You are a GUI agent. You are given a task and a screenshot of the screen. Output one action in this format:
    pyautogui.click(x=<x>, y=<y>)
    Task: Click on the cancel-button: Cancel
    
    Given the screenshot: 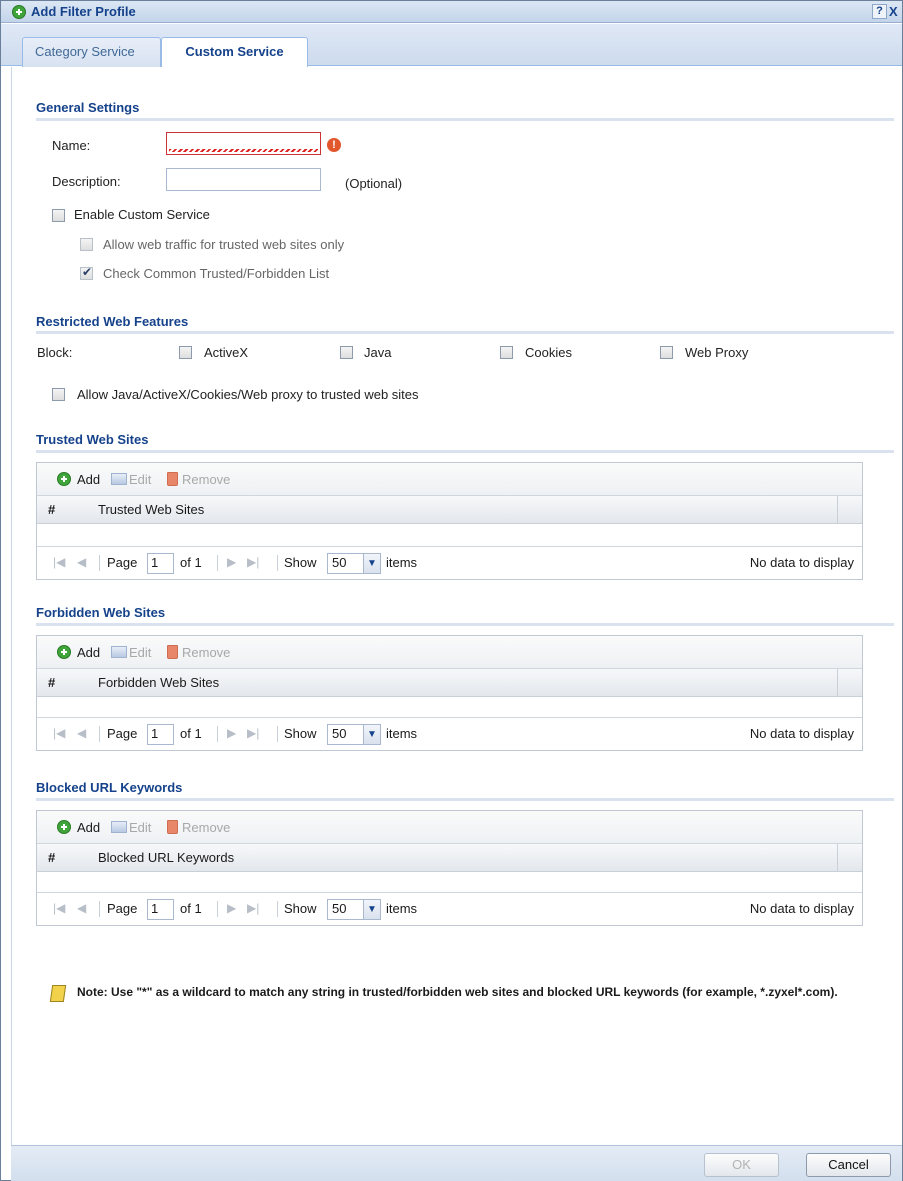 What is the action you would take?
    pyautogui.click(x=848, y=1165)
    